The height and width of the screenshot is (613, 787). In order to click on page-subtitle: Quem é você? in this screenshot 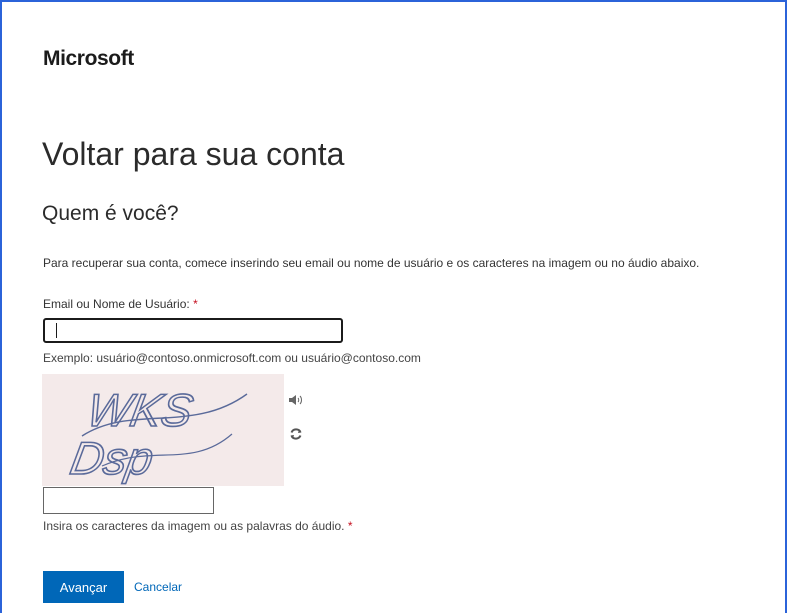, I will do `click(110, 213)`.